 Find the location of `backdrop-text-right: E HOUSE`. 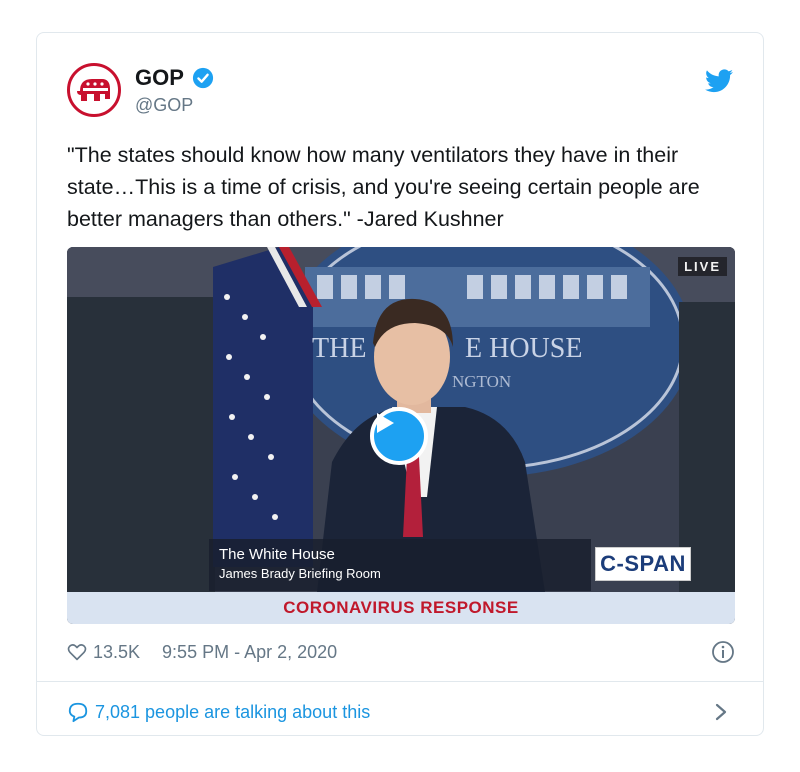

backdrop-text-right: E HOUSE is located at coordinates (523, 348).